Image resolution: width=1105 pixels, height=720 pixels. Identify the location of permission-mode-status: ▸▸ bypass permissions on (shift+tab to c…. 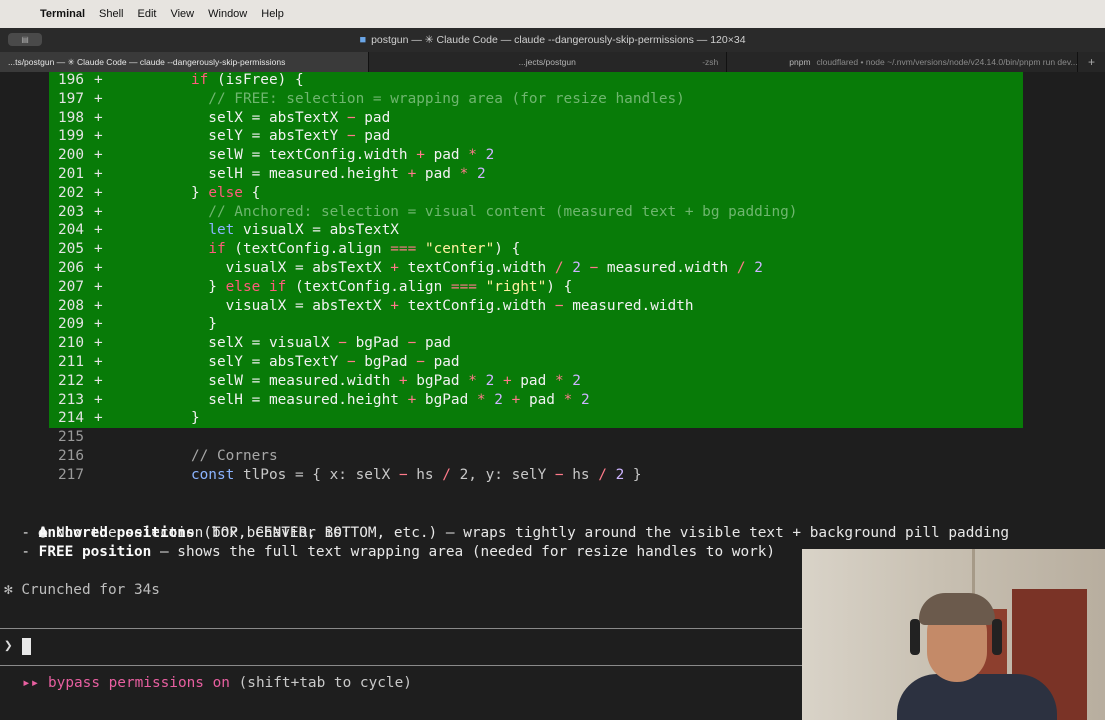
(217, 683).